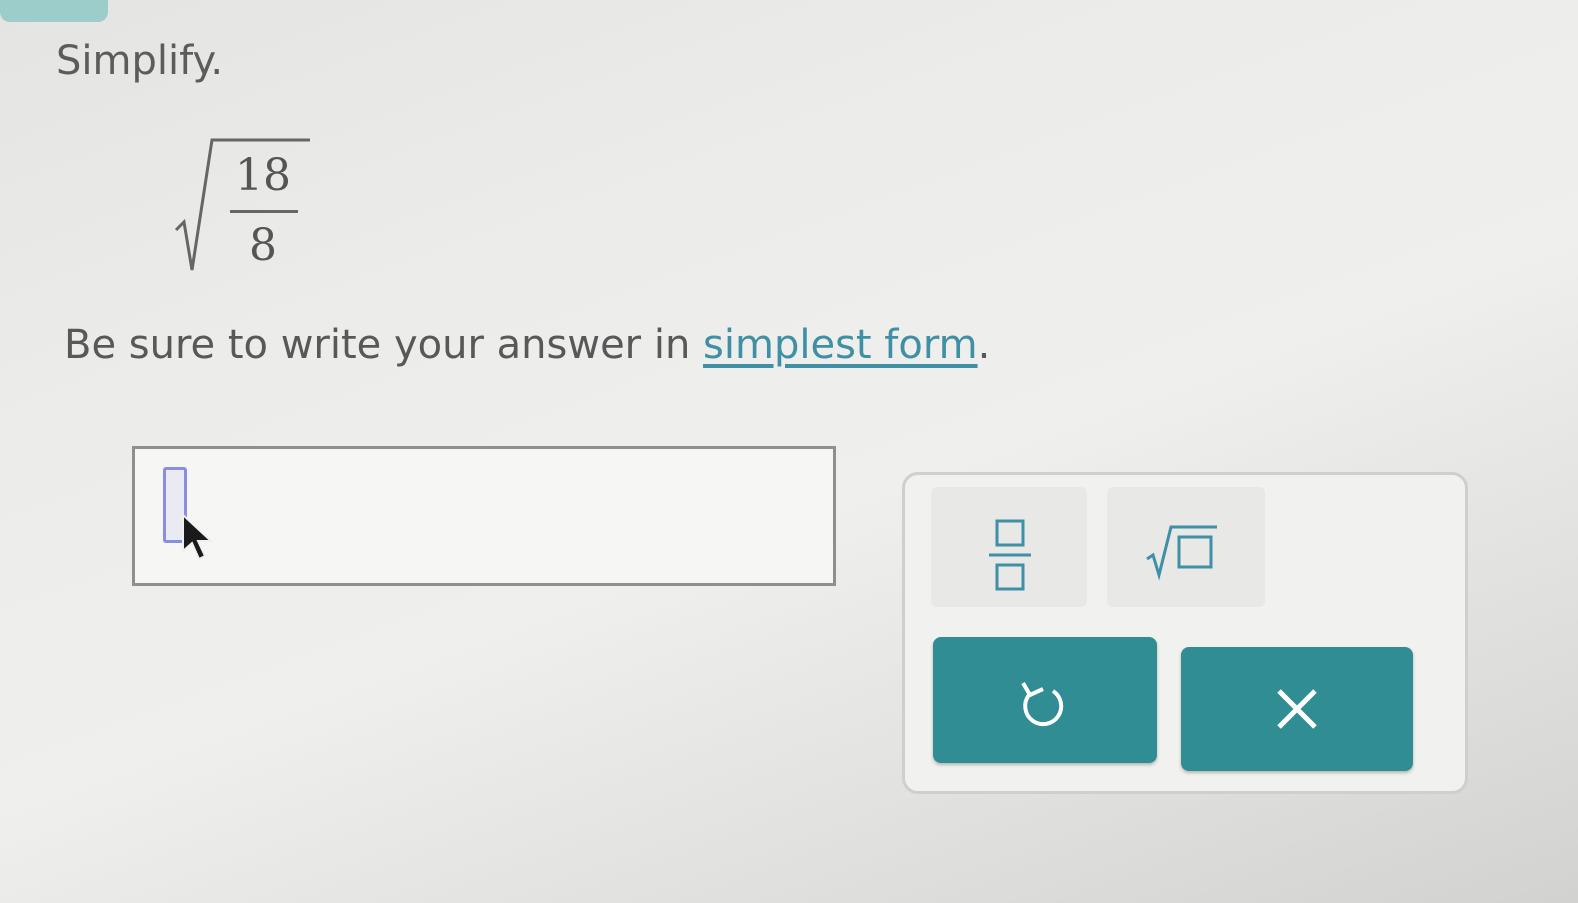 This screenshot has width=1578, height=903. What do you see at coordinates (263, 245) in the screenshot?
I see `denominator: 8` at bounding box center [263, 245].